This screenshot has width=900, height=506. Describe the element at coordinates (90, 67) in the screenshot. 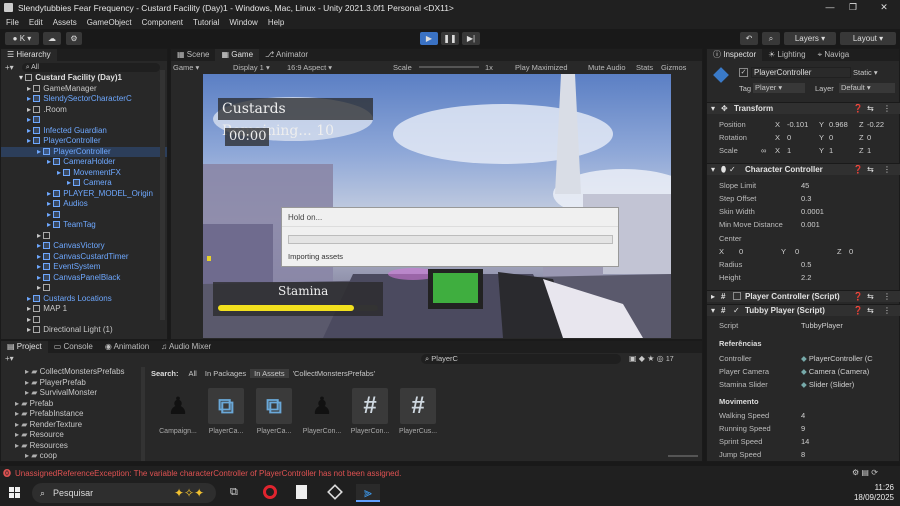

I see `hierarchy-search-input: ⌕ All` at that location.